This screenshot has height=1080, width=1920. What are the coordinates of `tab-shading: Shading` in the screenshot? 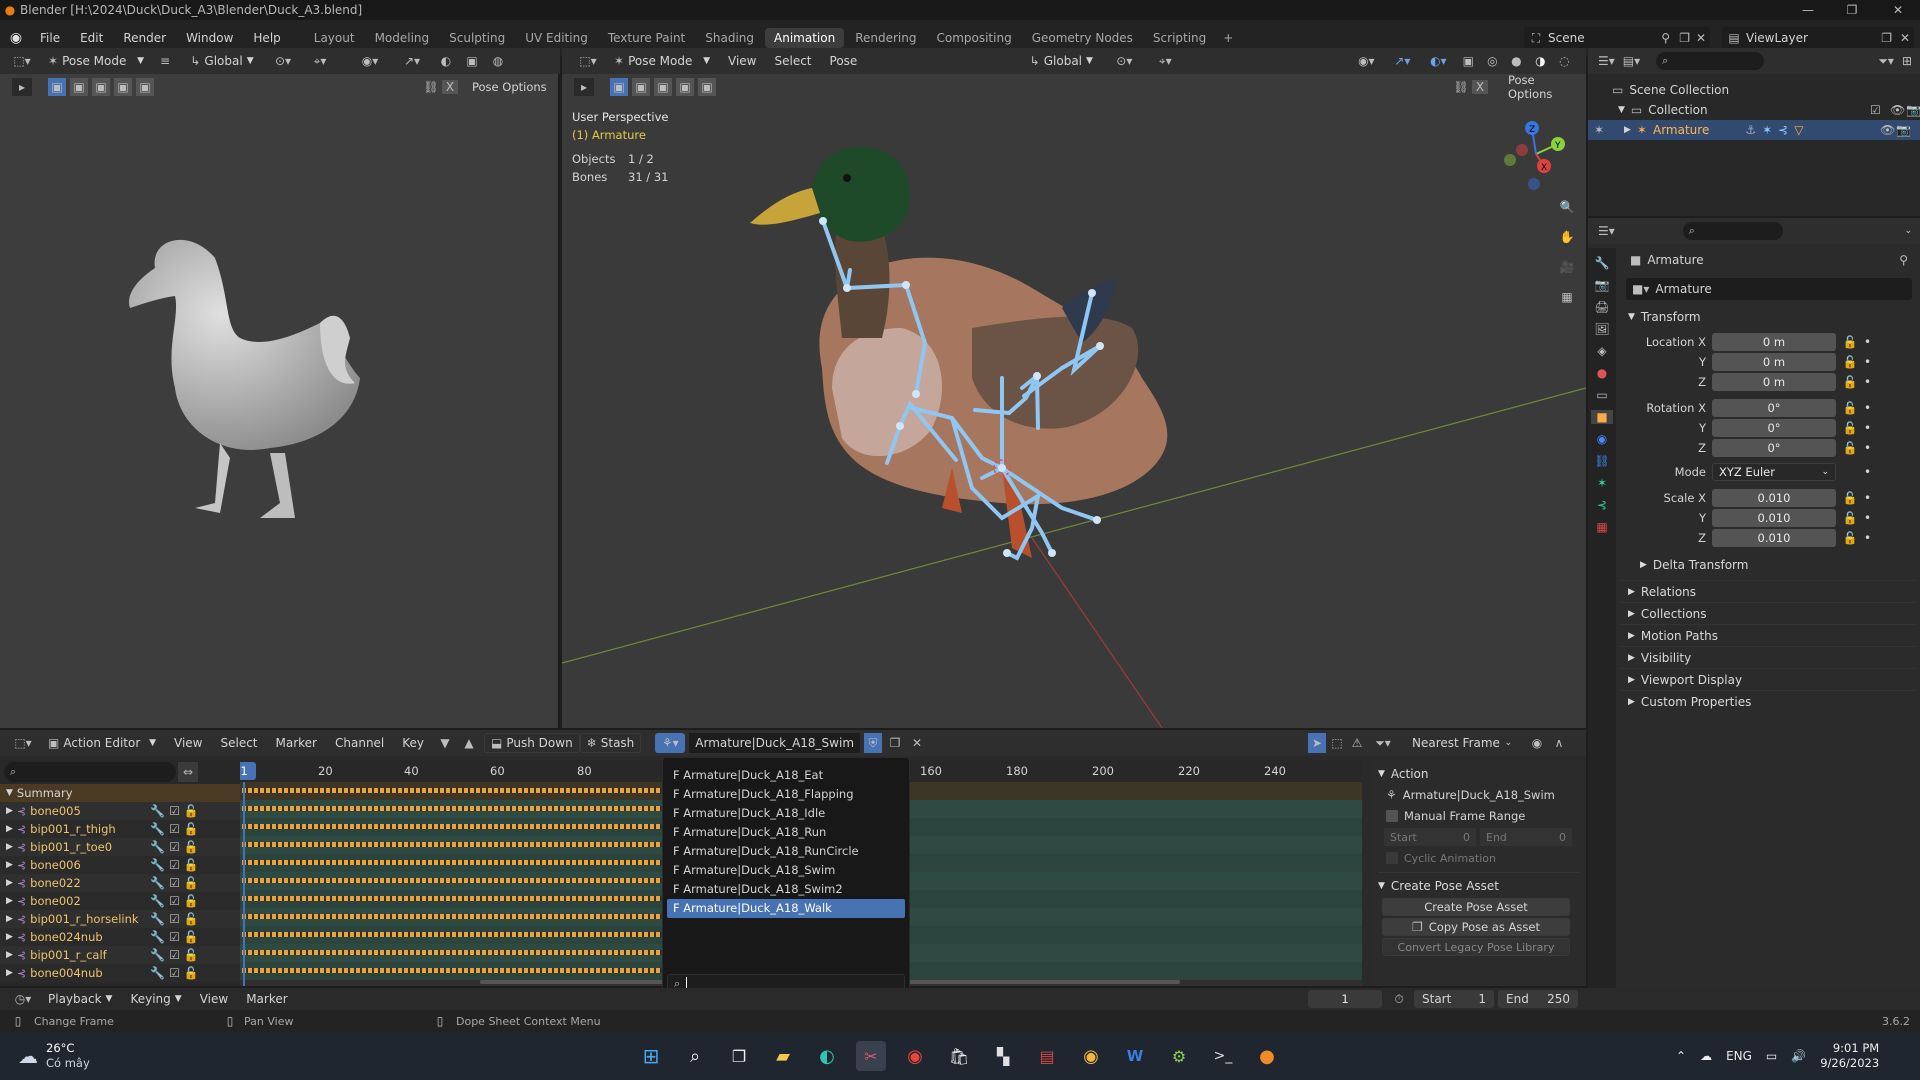 It's located at (729, 38).